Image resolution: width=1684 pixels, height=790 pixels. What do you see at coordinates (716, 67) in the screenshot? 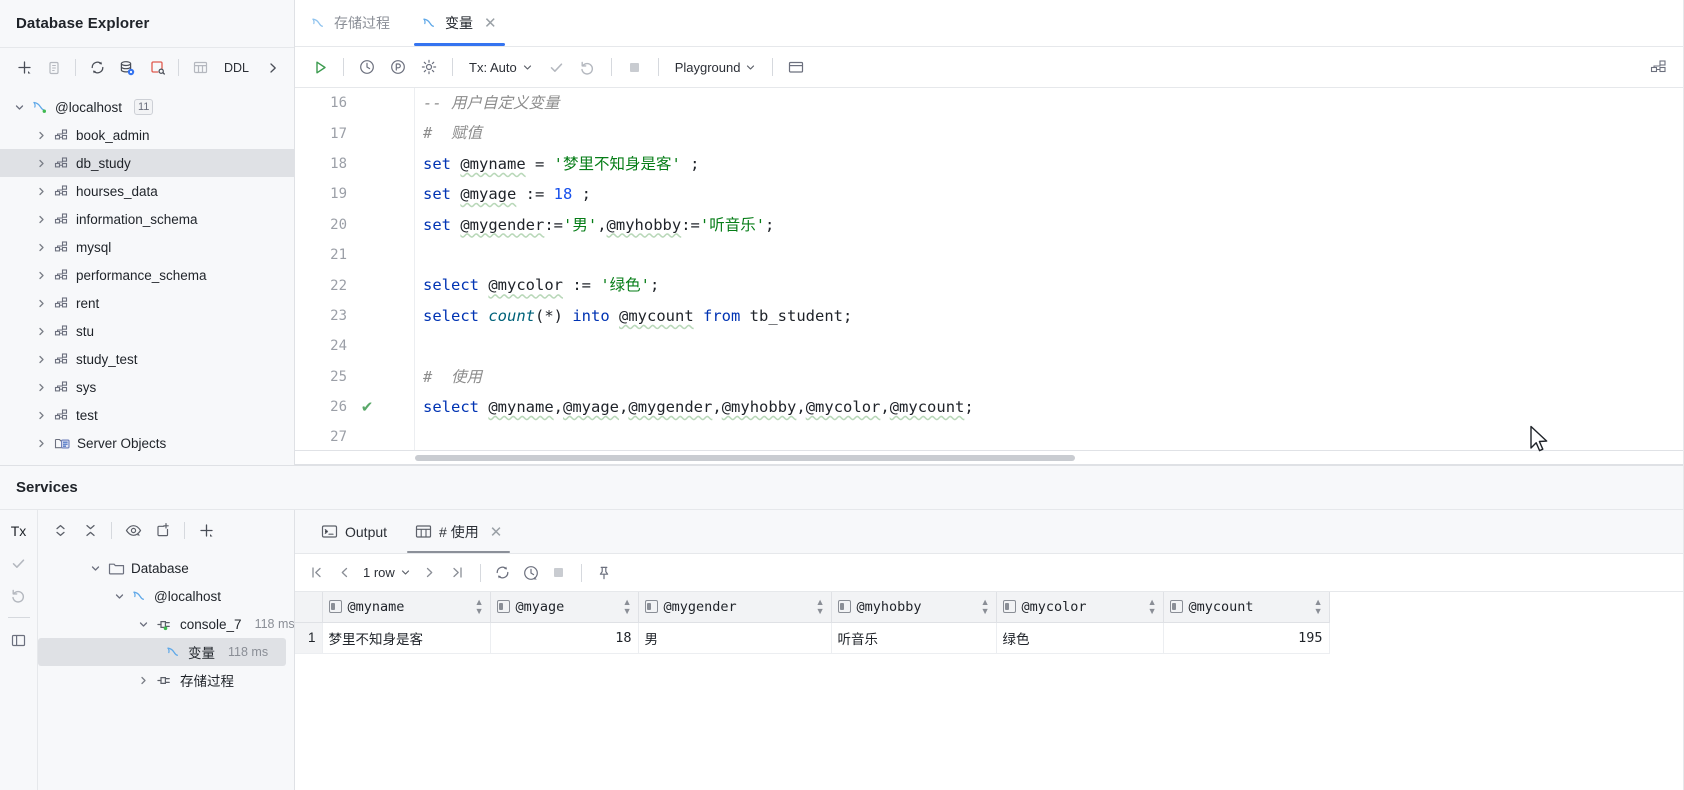
I see `schema-selector: Playground` at bounding box center [716, 67].